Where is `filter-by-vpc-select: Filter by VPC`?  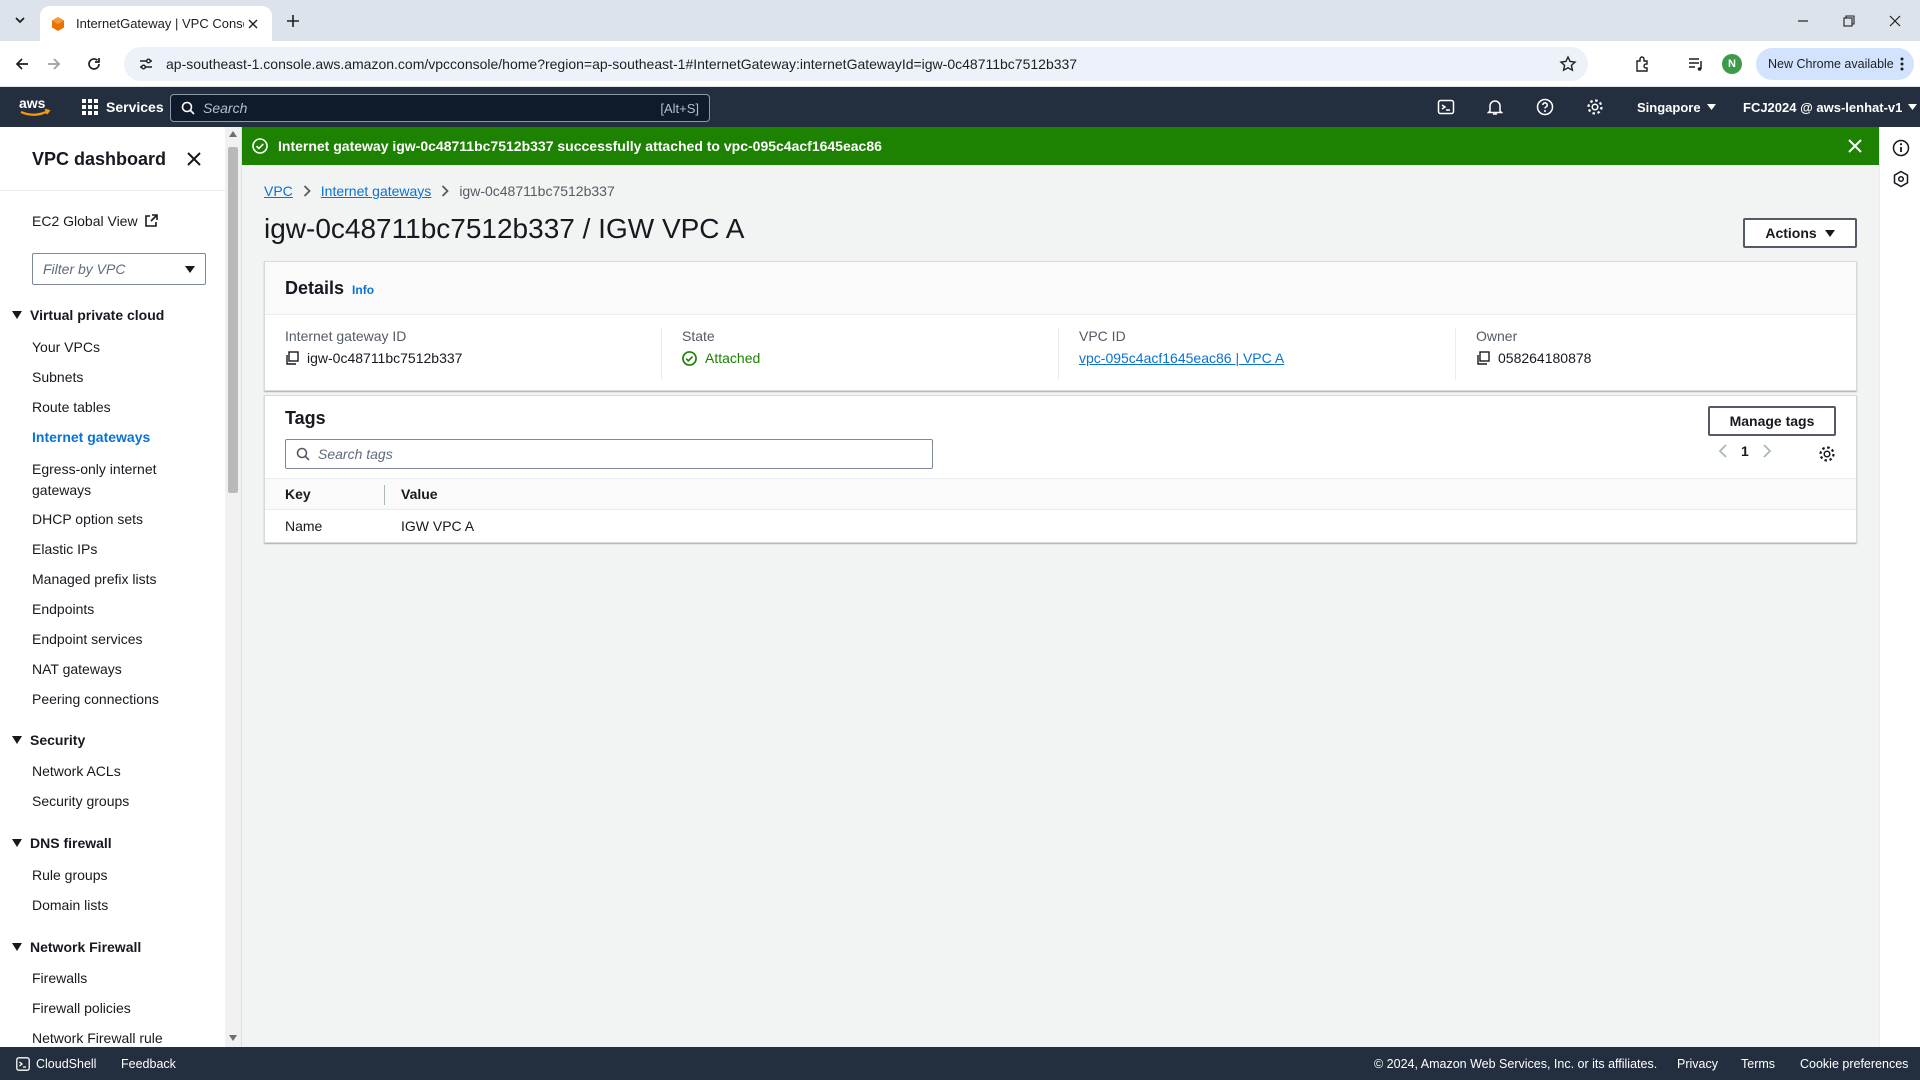 filter-by-vpc-select: Filter by VPC is located at coordinates (119, 269).